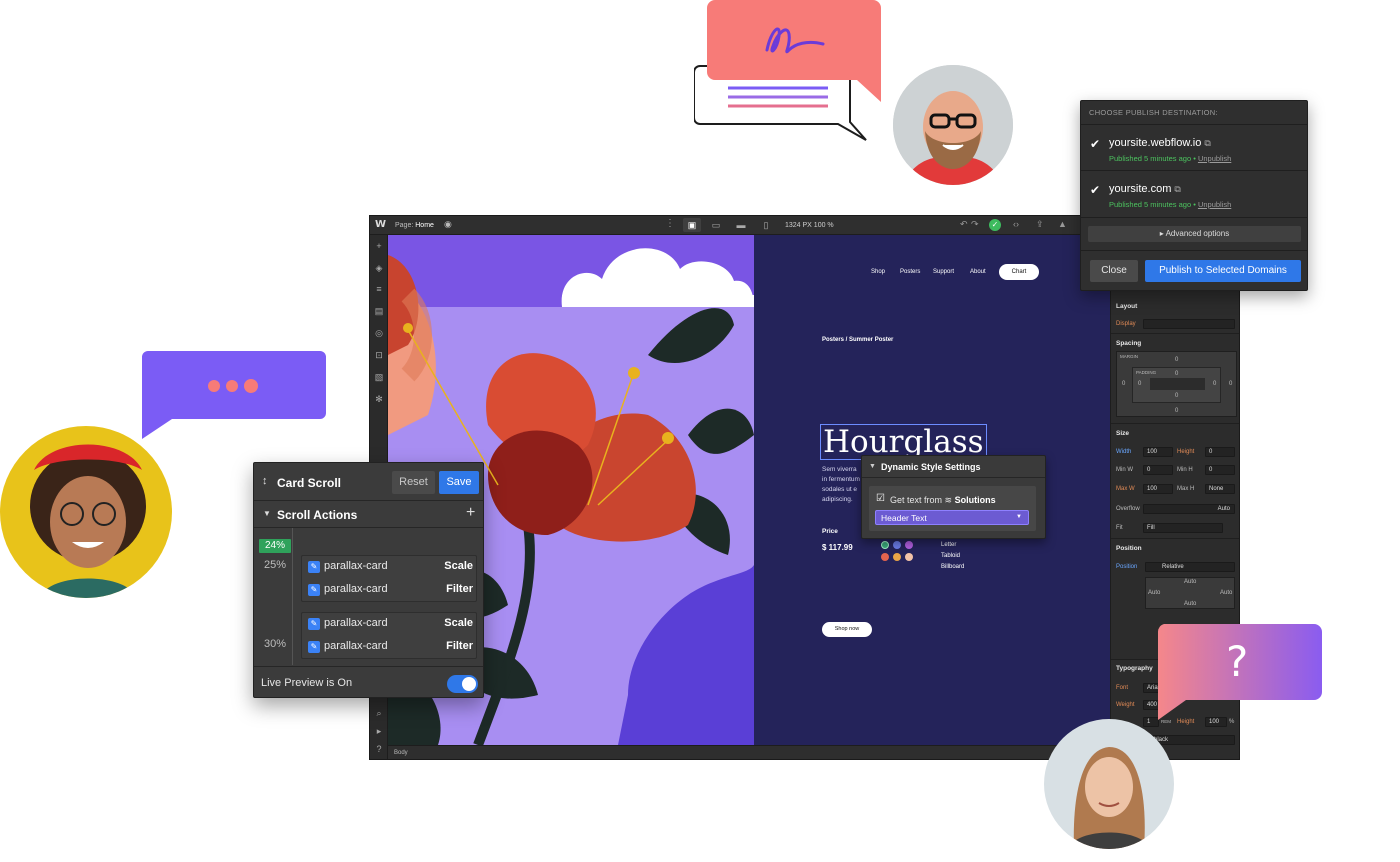  What do you see at coordinates (1129, 548) in the screenshot?
I see `position-section: Position` at bounding box center [1129, 548].